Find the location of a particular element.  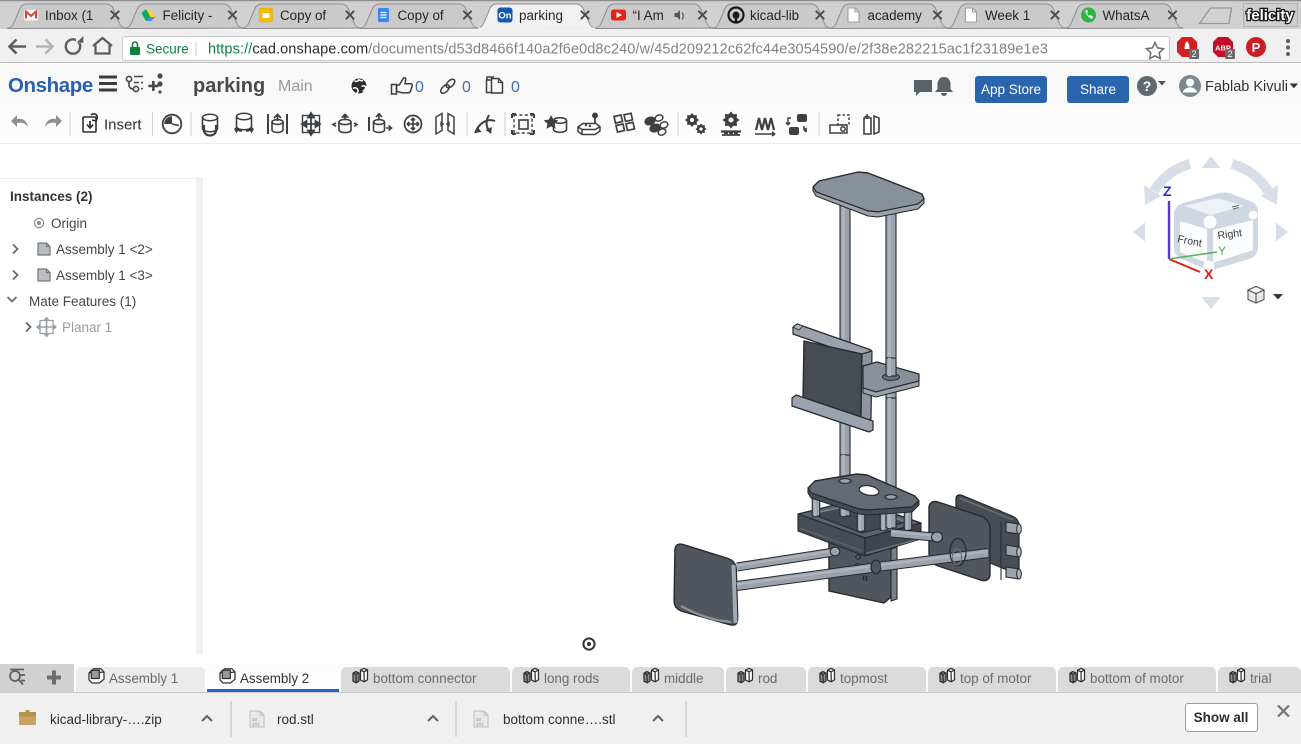

svg-text: Show all is located at coordinates (1221, 717).